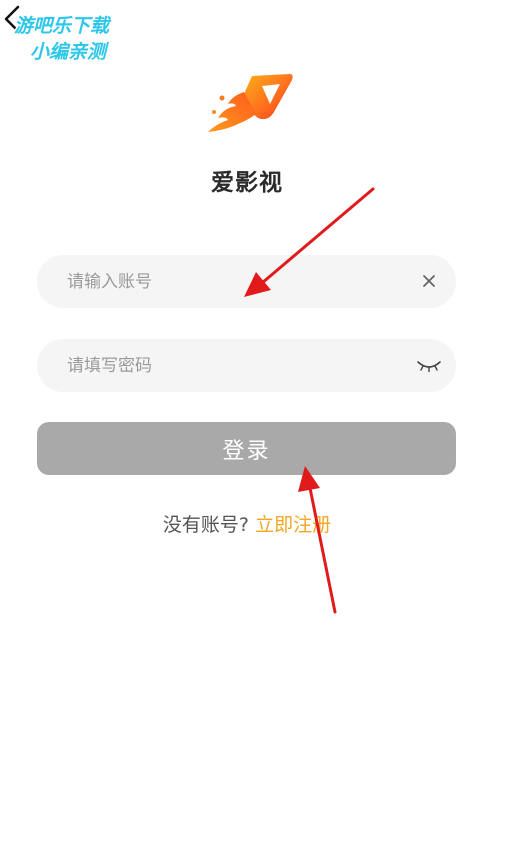 The width and height of the screenshot is (508, 866). I want to click on svg-text: 游吧乐下载, so click(63, 26).